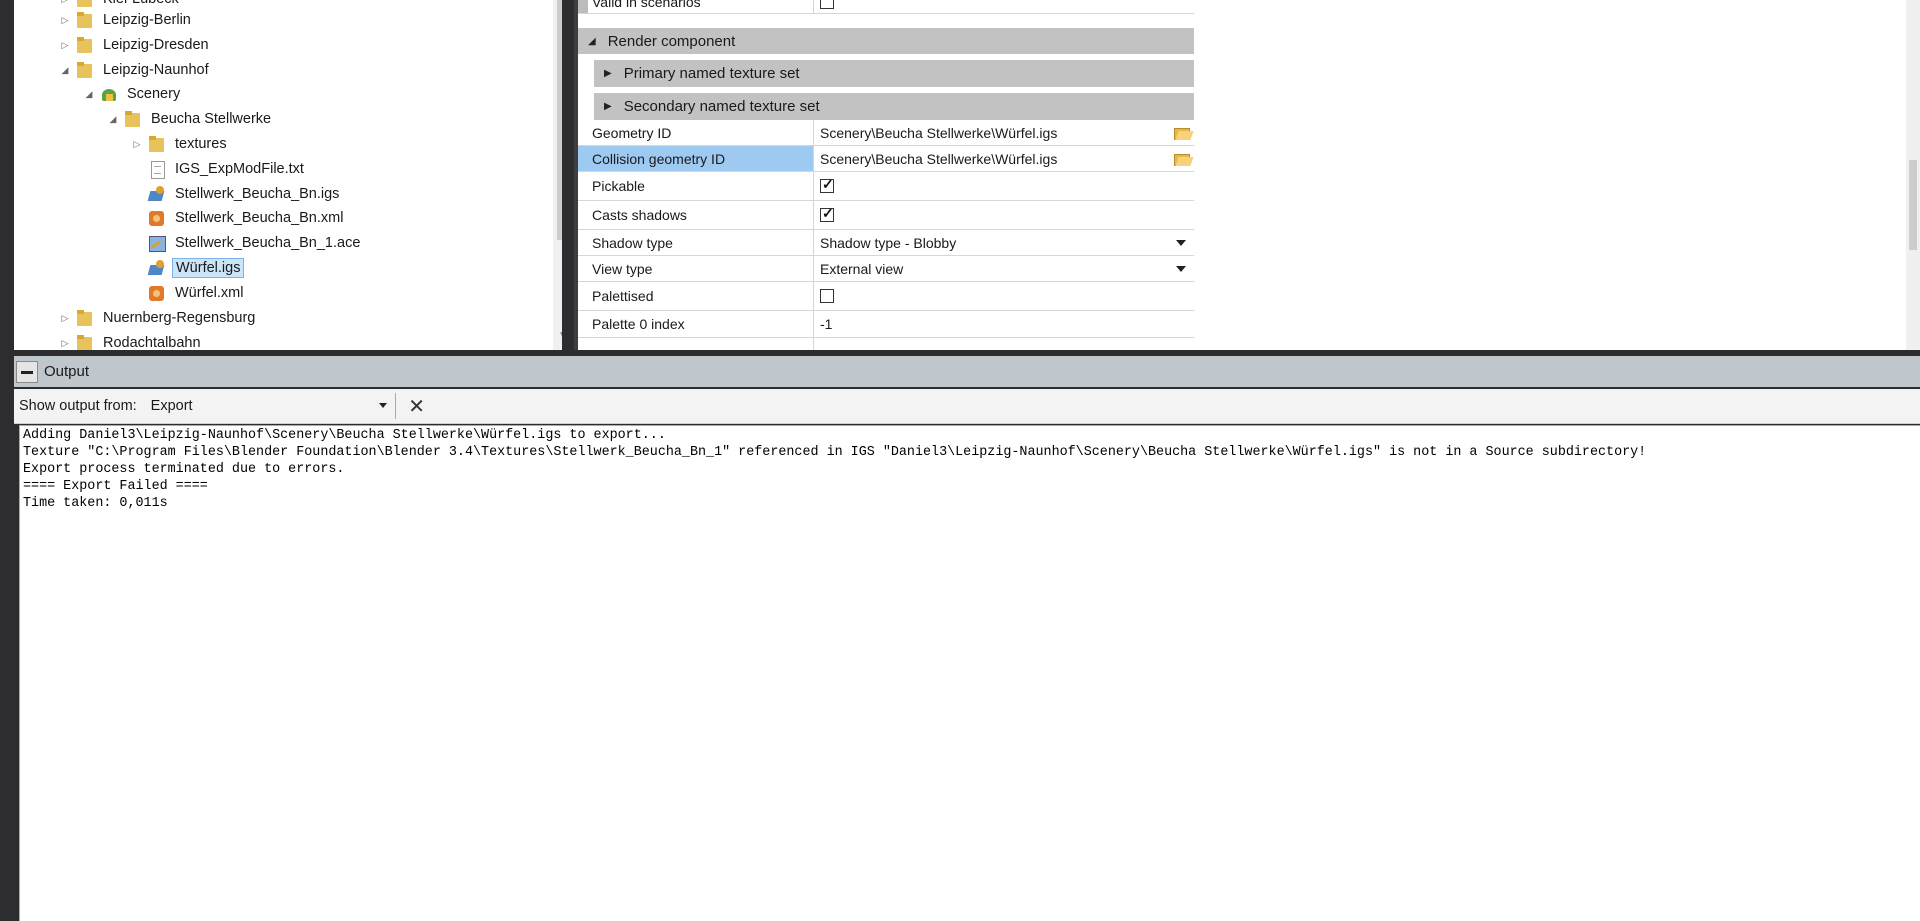  What do you see at coordinates (1004, 242) in the screenshot?
I see `shadow-type-dropdown: Shadow type - Blobby` at bounding box center [1004, 242].